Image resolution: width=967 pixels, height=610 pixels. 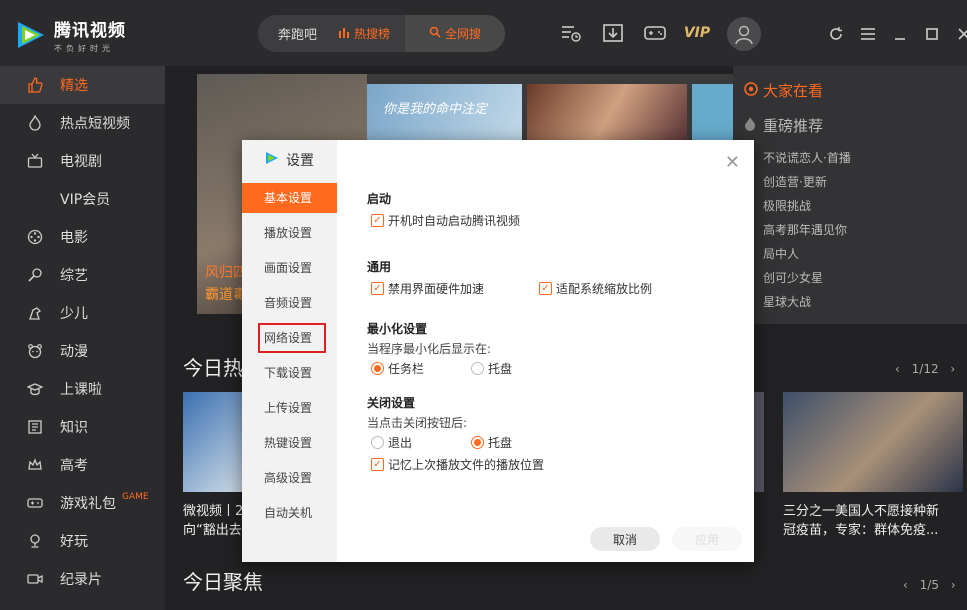 What do you see at coordinates (223, 582) in the screenshot?
I see `section-title: 今日聚焦` at bounding box center [223, 582].